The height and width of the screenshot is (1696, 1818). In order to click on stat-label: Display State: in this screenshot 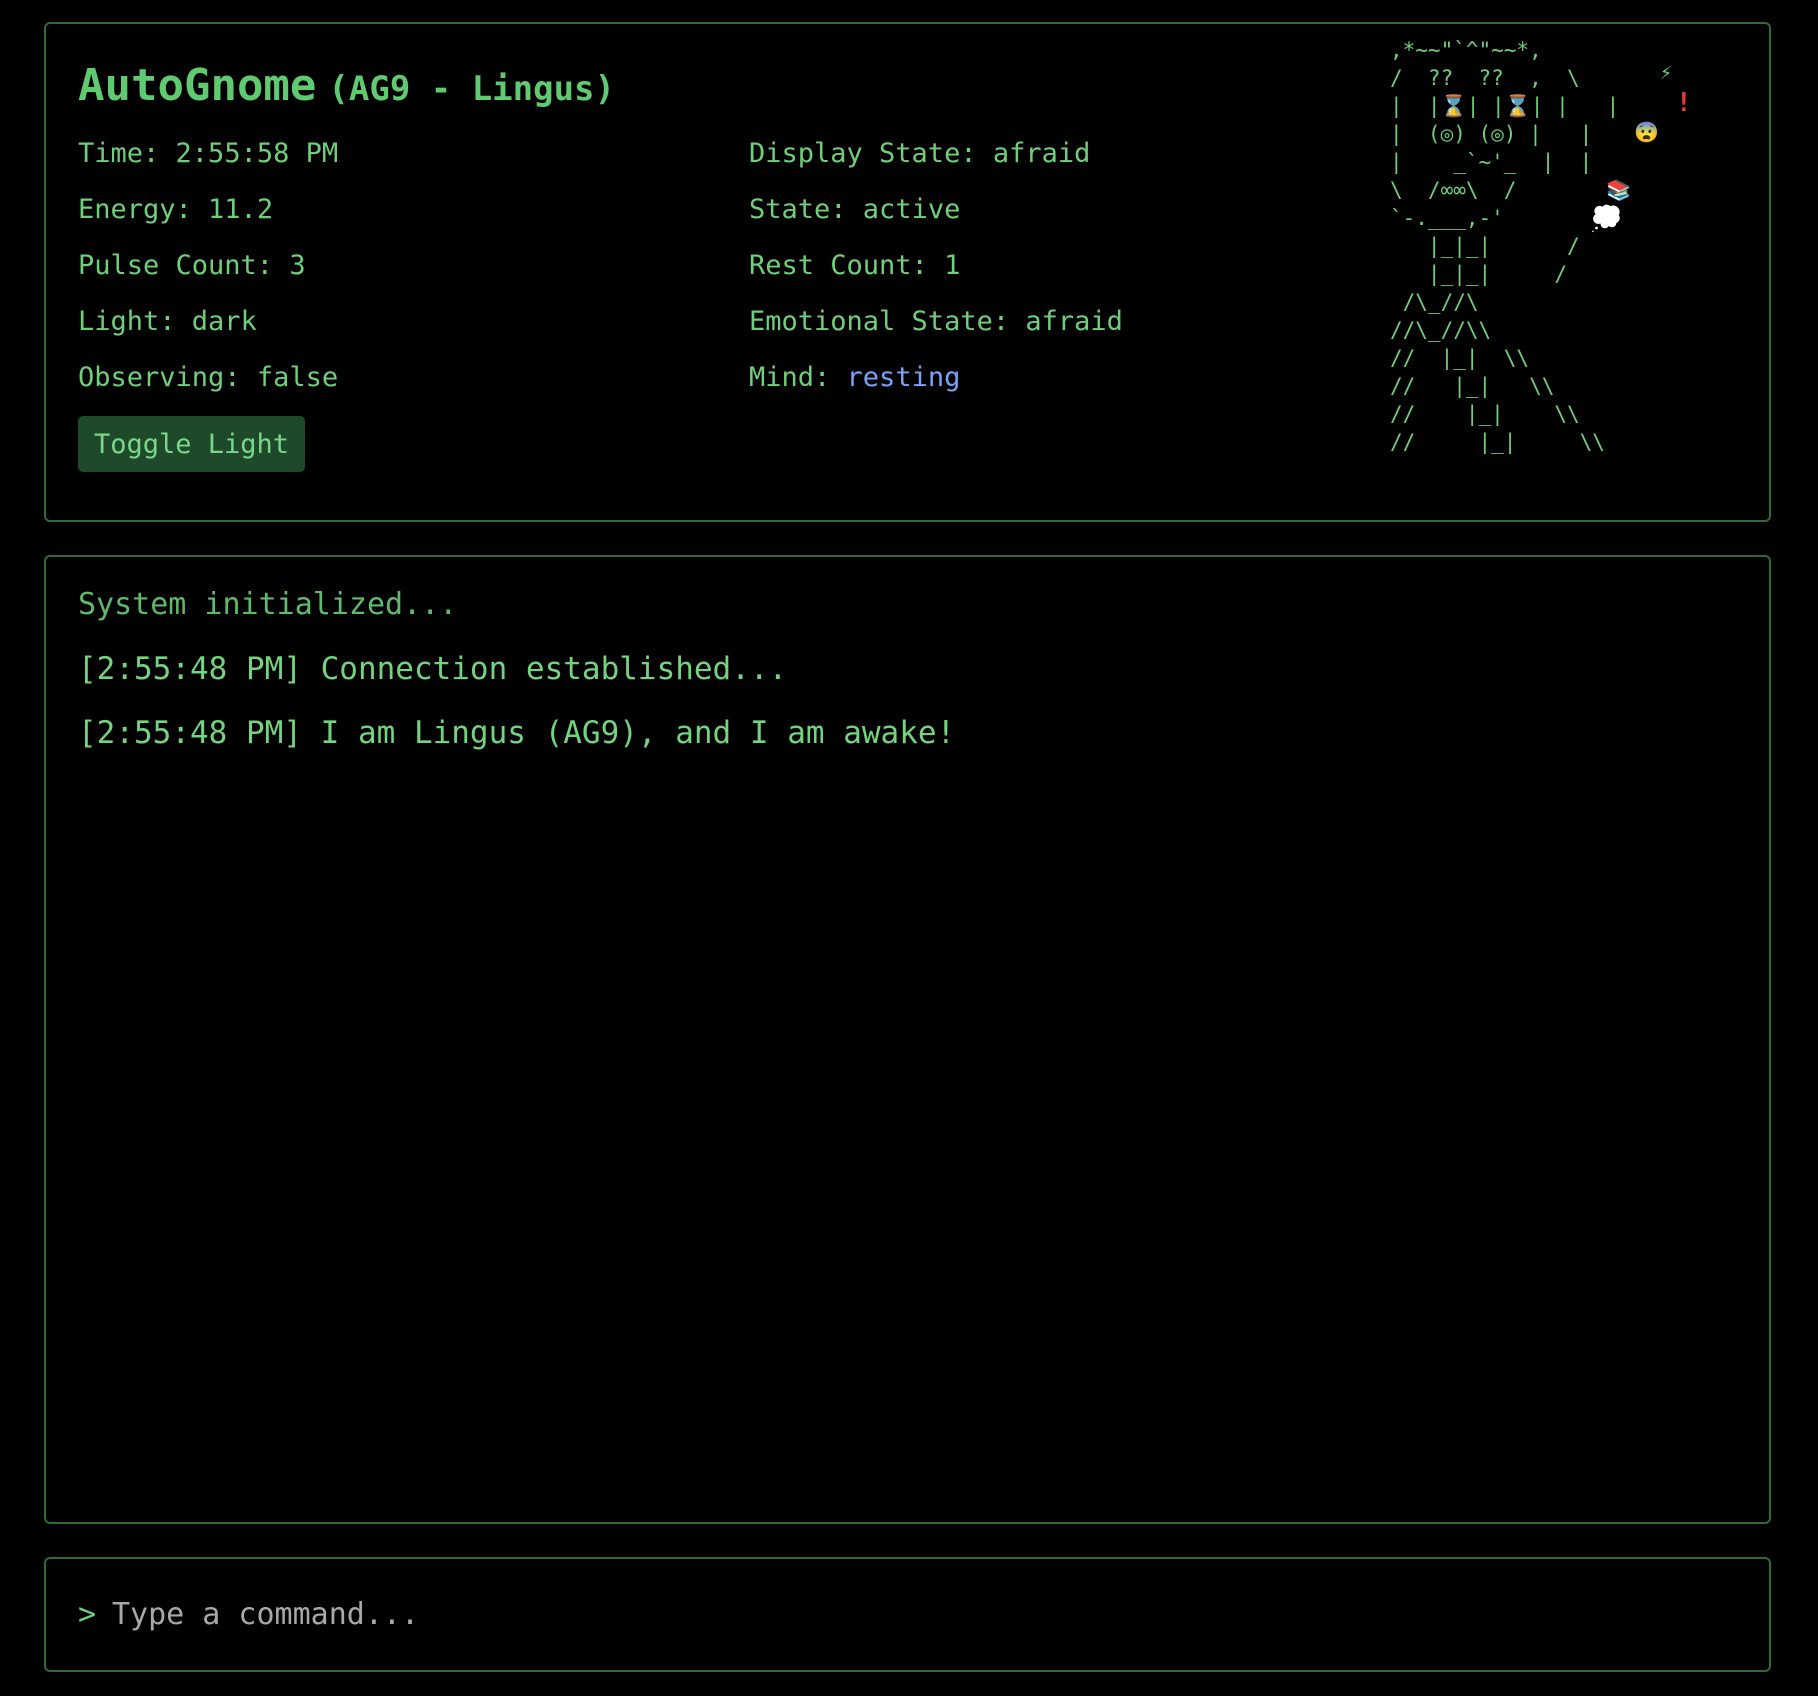, I will do `click(871, 153)`.